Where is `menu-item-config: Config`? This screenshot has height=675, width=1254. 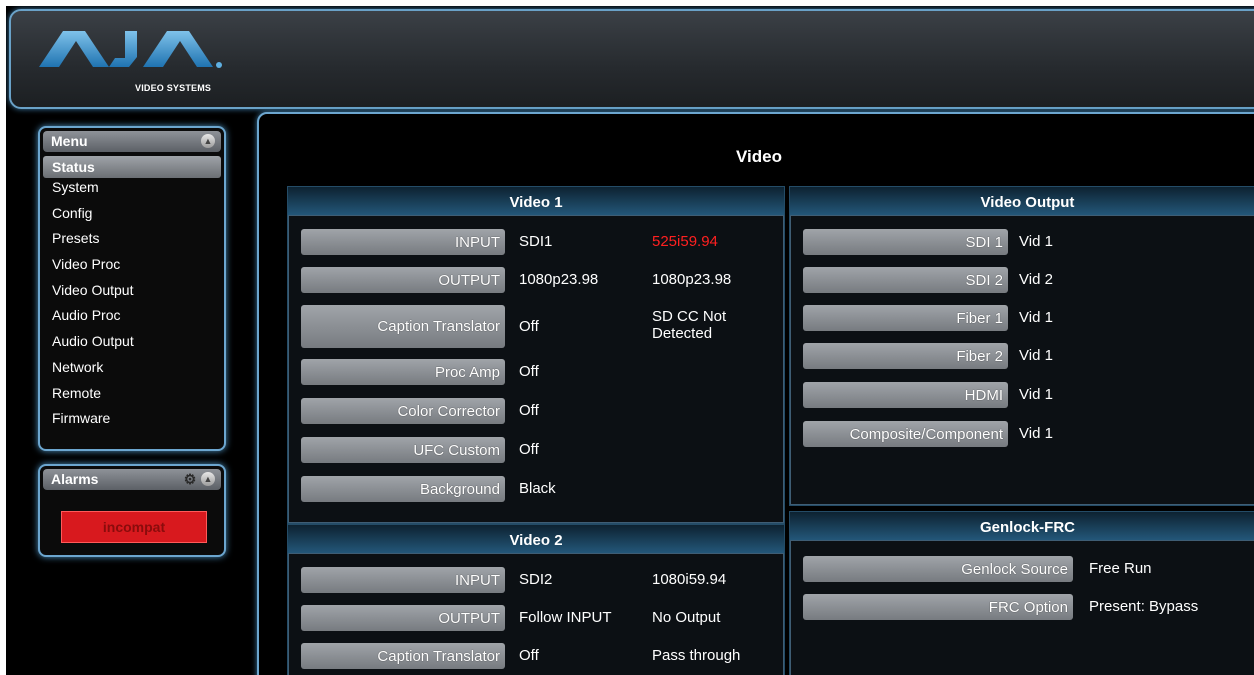
menu-item-config: Config is located at coordinates (132, 217).